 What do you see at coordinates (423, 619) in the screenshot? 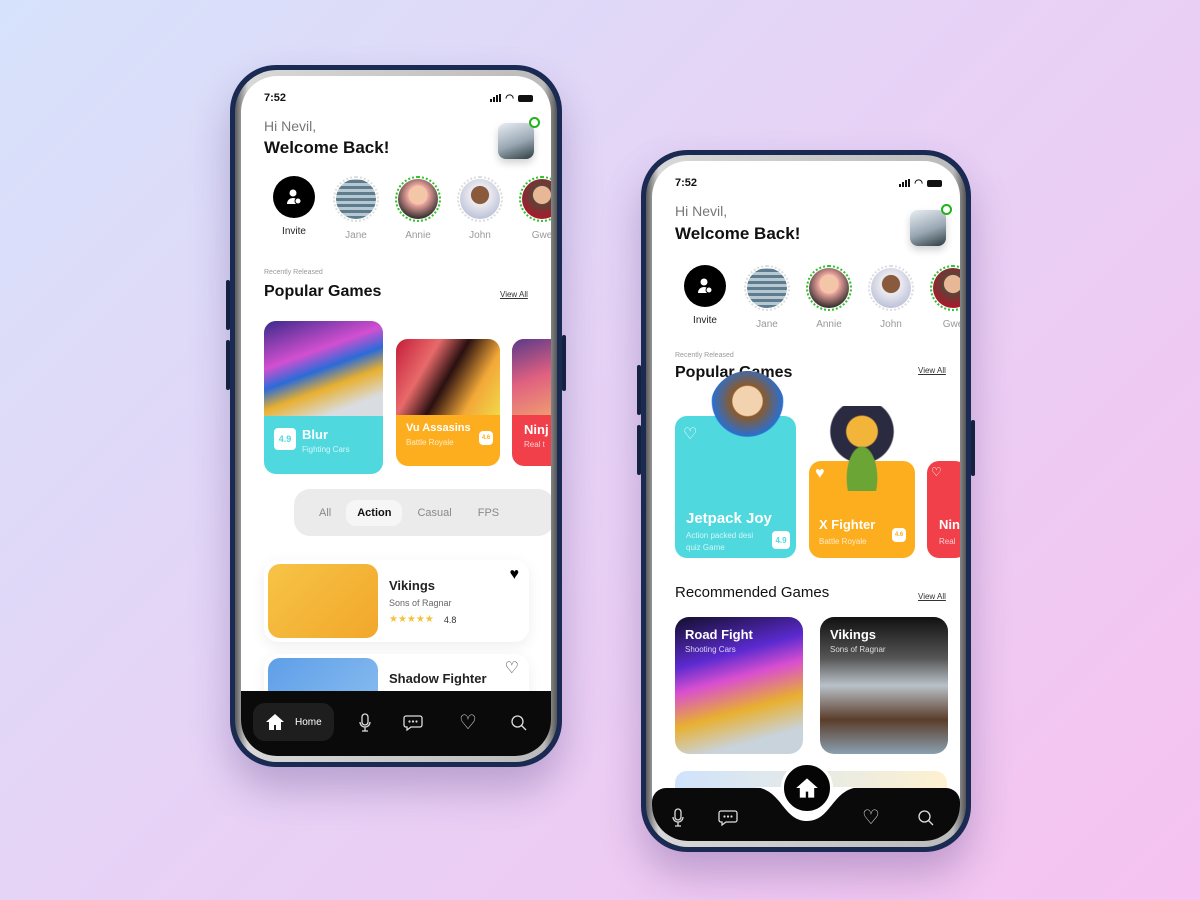
I see `star-rating: ★★★★★ 4.8` at bounding box center [423, 619].